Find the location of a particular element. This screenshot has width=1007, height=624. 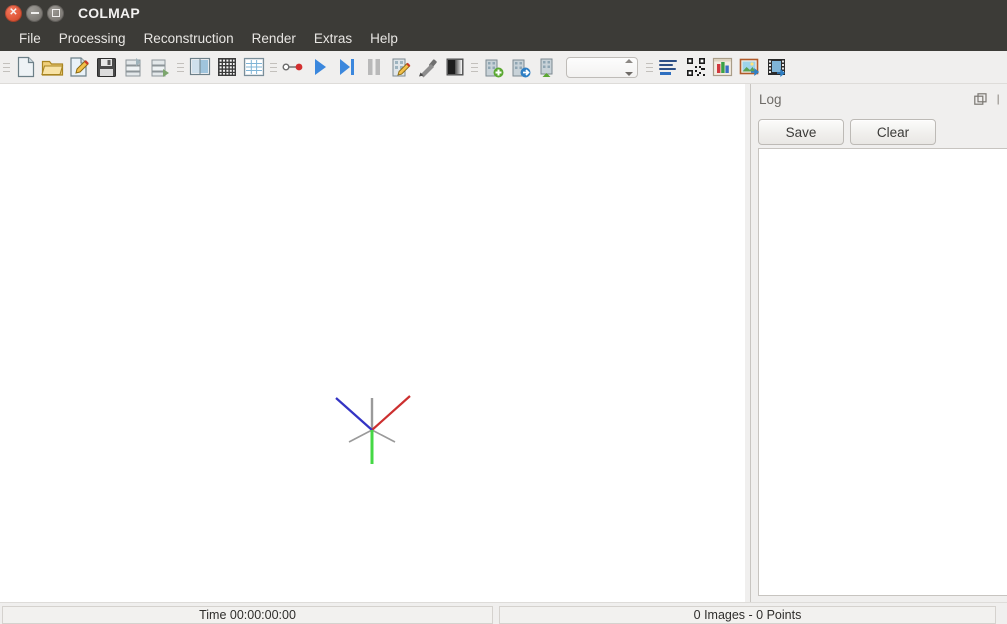

database-management-icon is located at coordinates (253, 67).